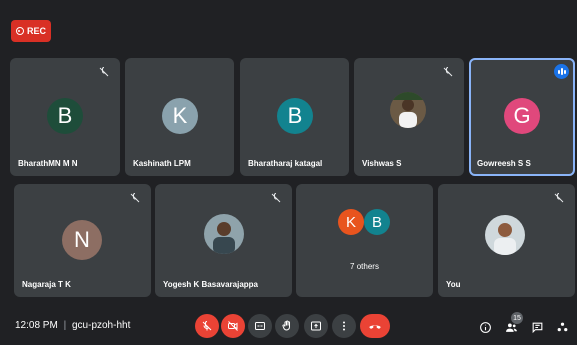 The width and height of the screenshot is (577, 345). What do you see at coordinates (288, 25) in the screenshot?
I see `top-bar: REC` at bounding box center [288, 25].